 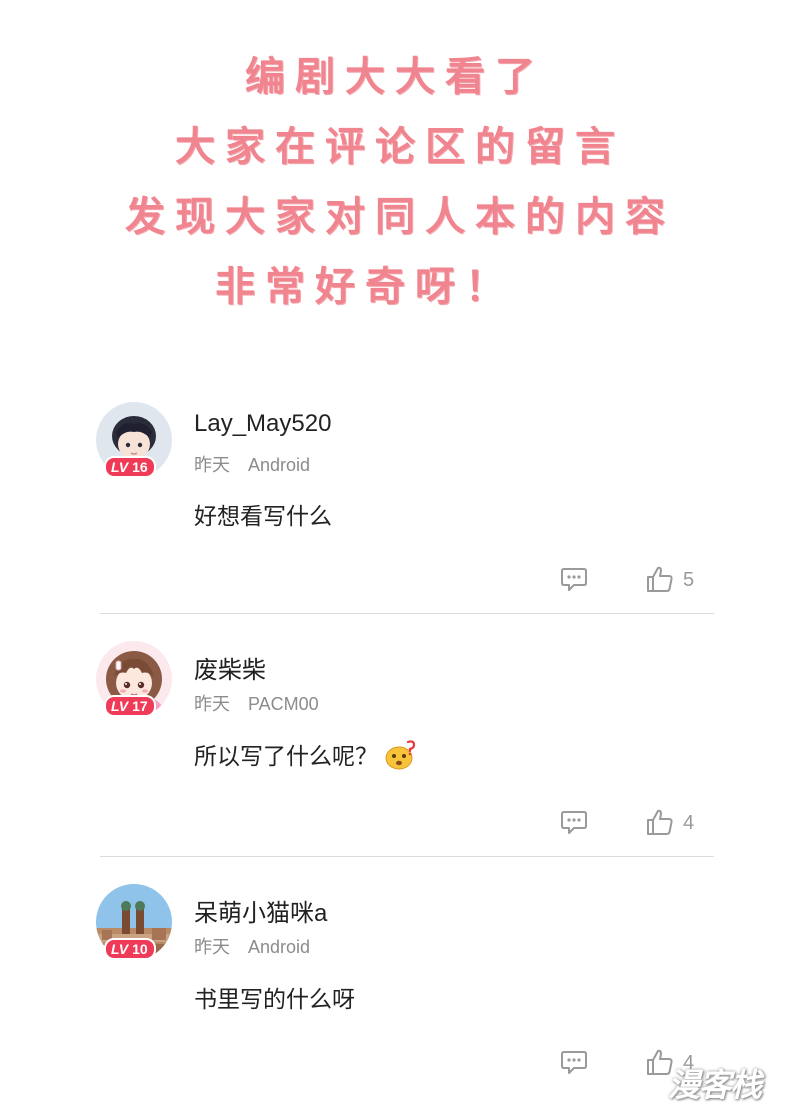 I want to click on title-line-1: 编剧大大看了, so click(x=395, y=77).